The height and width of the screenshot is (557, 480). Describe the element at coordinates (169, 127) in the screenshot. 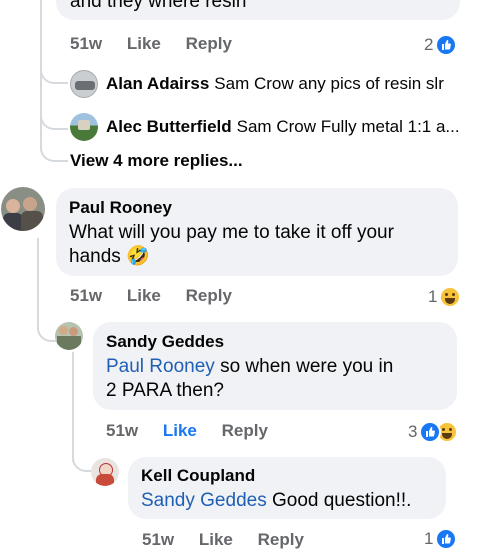

I see `reply-author: Alec Butterfield` at that location.